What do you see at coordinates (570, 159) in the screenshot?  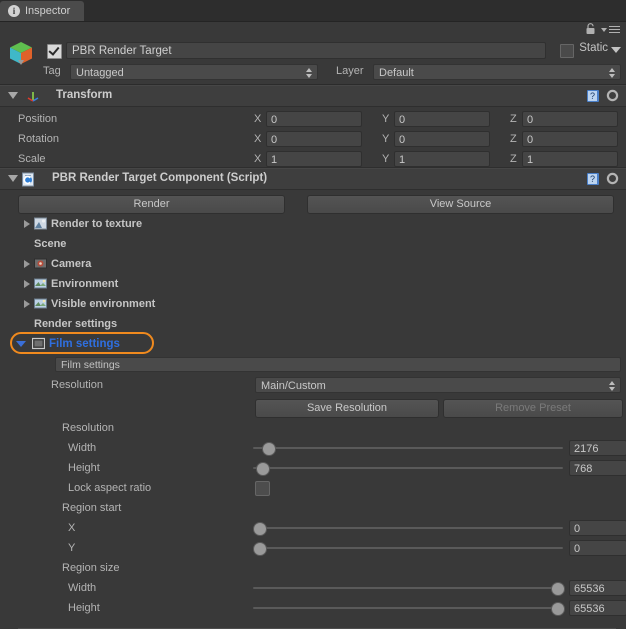 I see `transform-scale-z-field: 1` at bounding box center [570, 159].